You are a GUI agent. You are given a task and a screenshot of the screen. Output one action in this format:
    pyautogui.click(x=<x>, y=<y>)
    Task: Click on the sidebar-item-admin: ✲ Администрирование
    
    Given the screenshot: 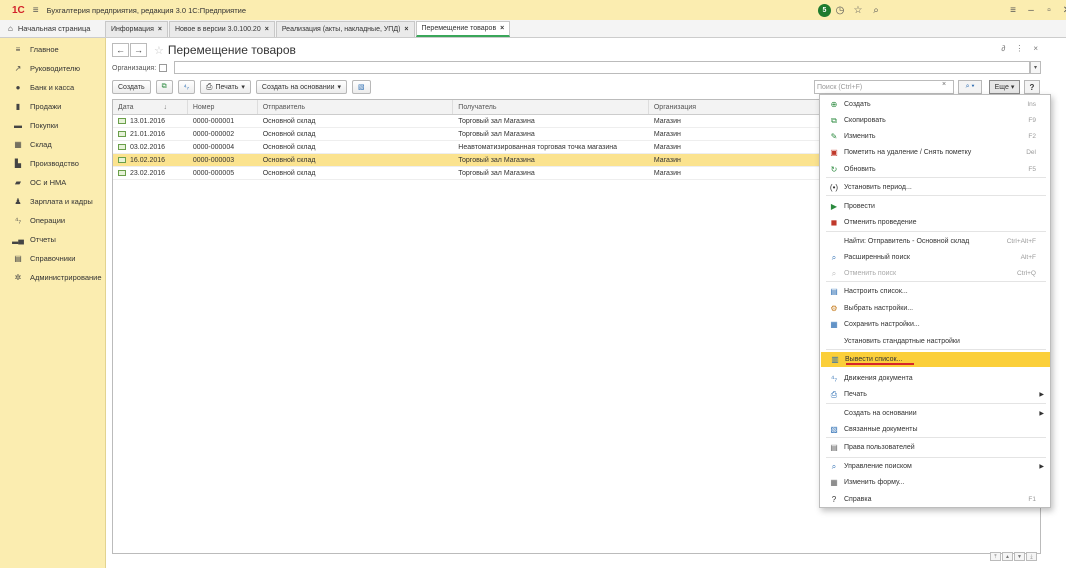 What is the action you would take?
    pyautogui.click(x=52, y=277)
    